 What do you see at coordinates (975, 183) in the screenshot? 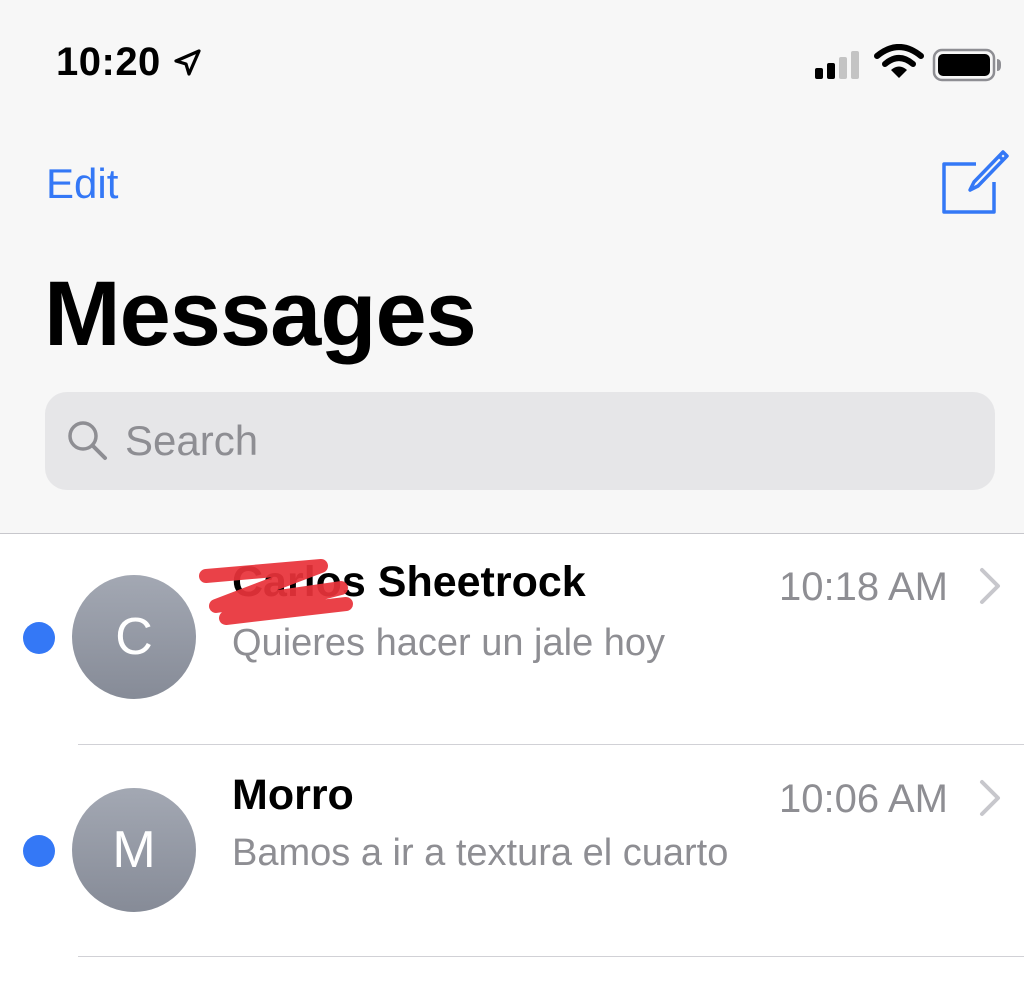
I see `compose-icon` at bounding box center [975, 183].